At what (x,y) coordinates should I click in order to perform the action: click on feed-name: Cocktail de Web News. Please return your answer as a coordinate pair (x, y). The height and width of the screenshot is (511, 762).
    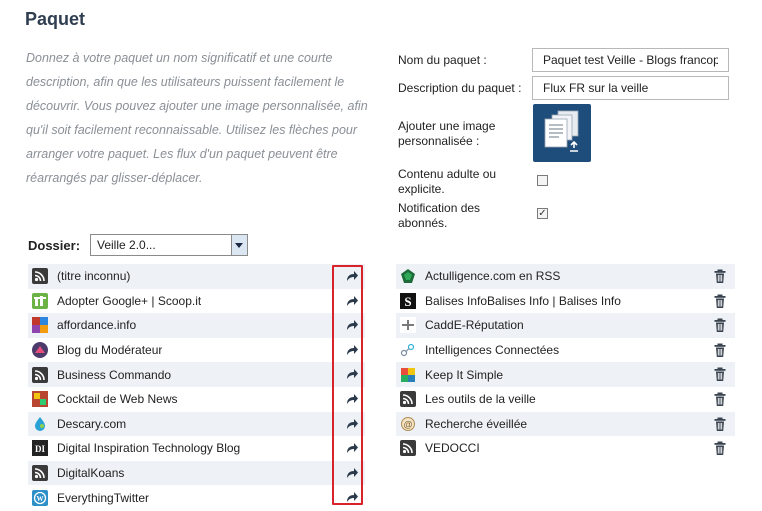
    Looking at the image, I should click on (117, 399).